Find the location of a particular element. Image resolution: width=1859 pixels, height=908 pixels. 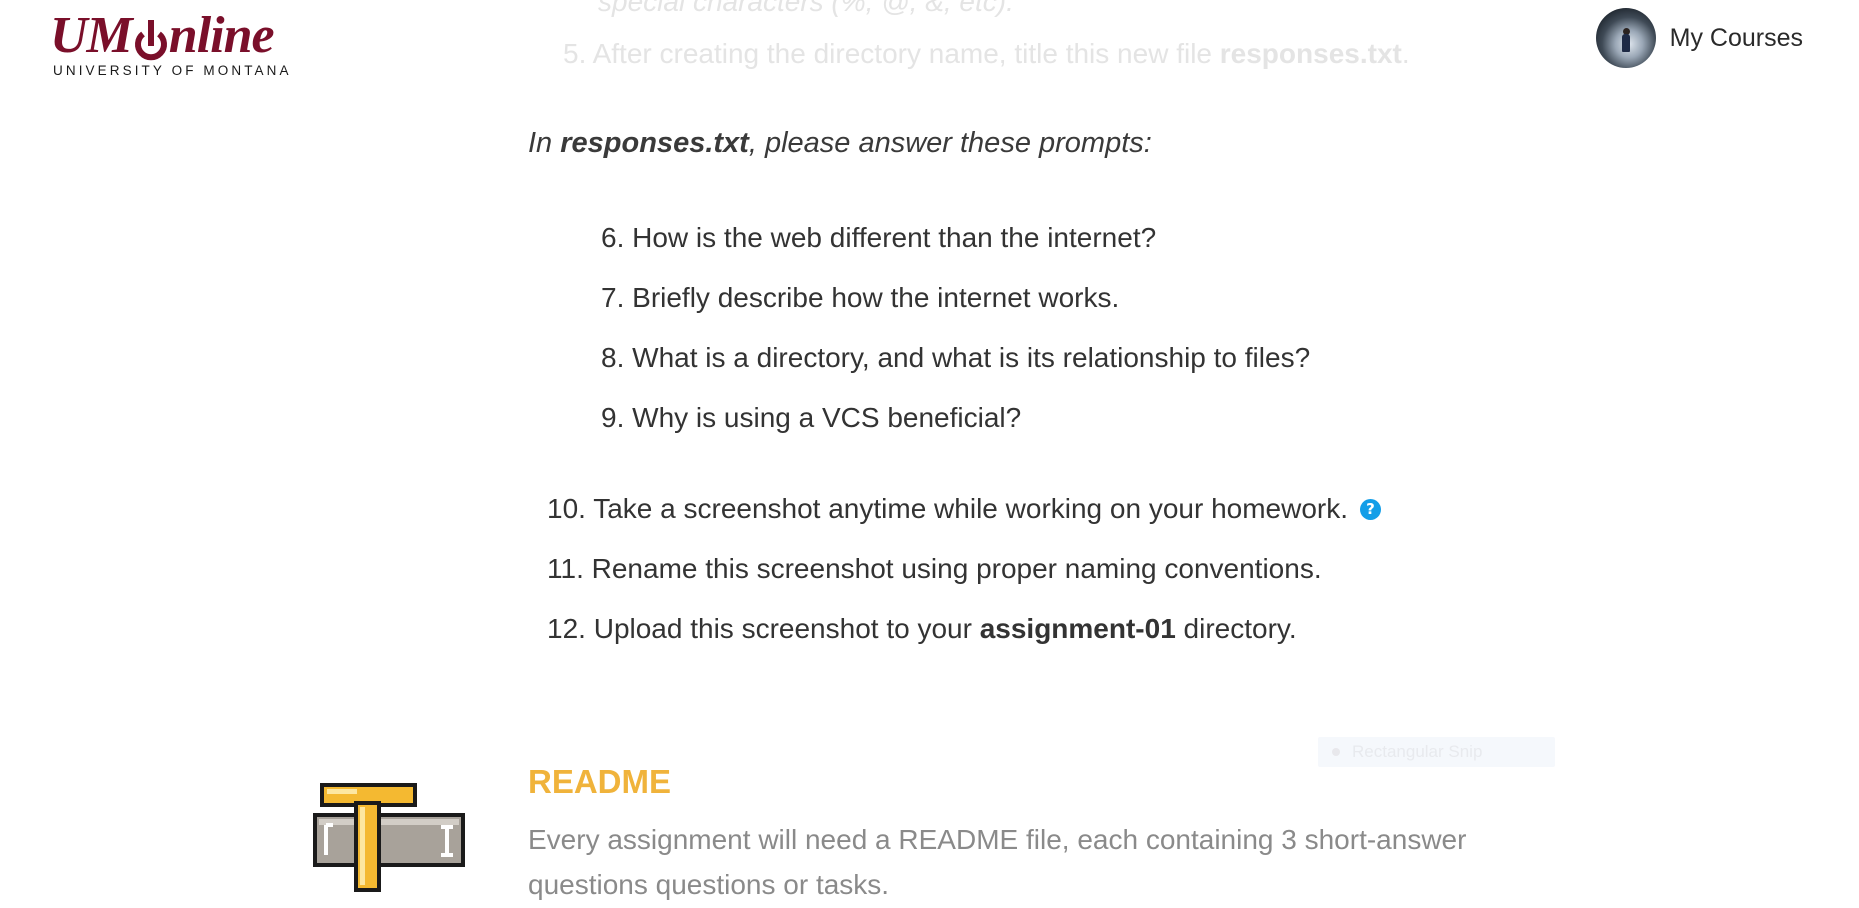

avatar-figure is located at coordinates (1625, 43).